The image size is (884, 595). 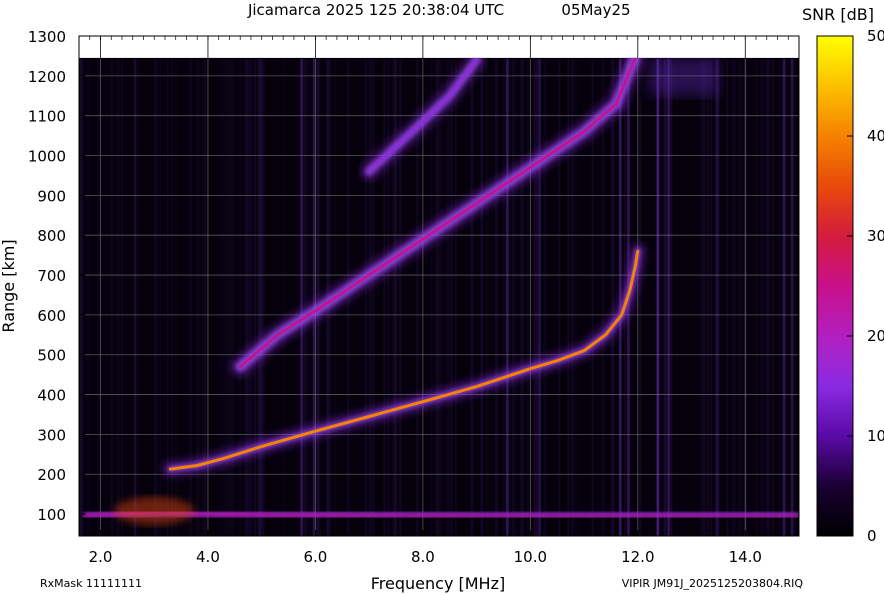 What do you see at coordinates (838, 14) in the screenshot?
I see `colorbar-label: SNR [dB]` at bounding box center [838, 14].